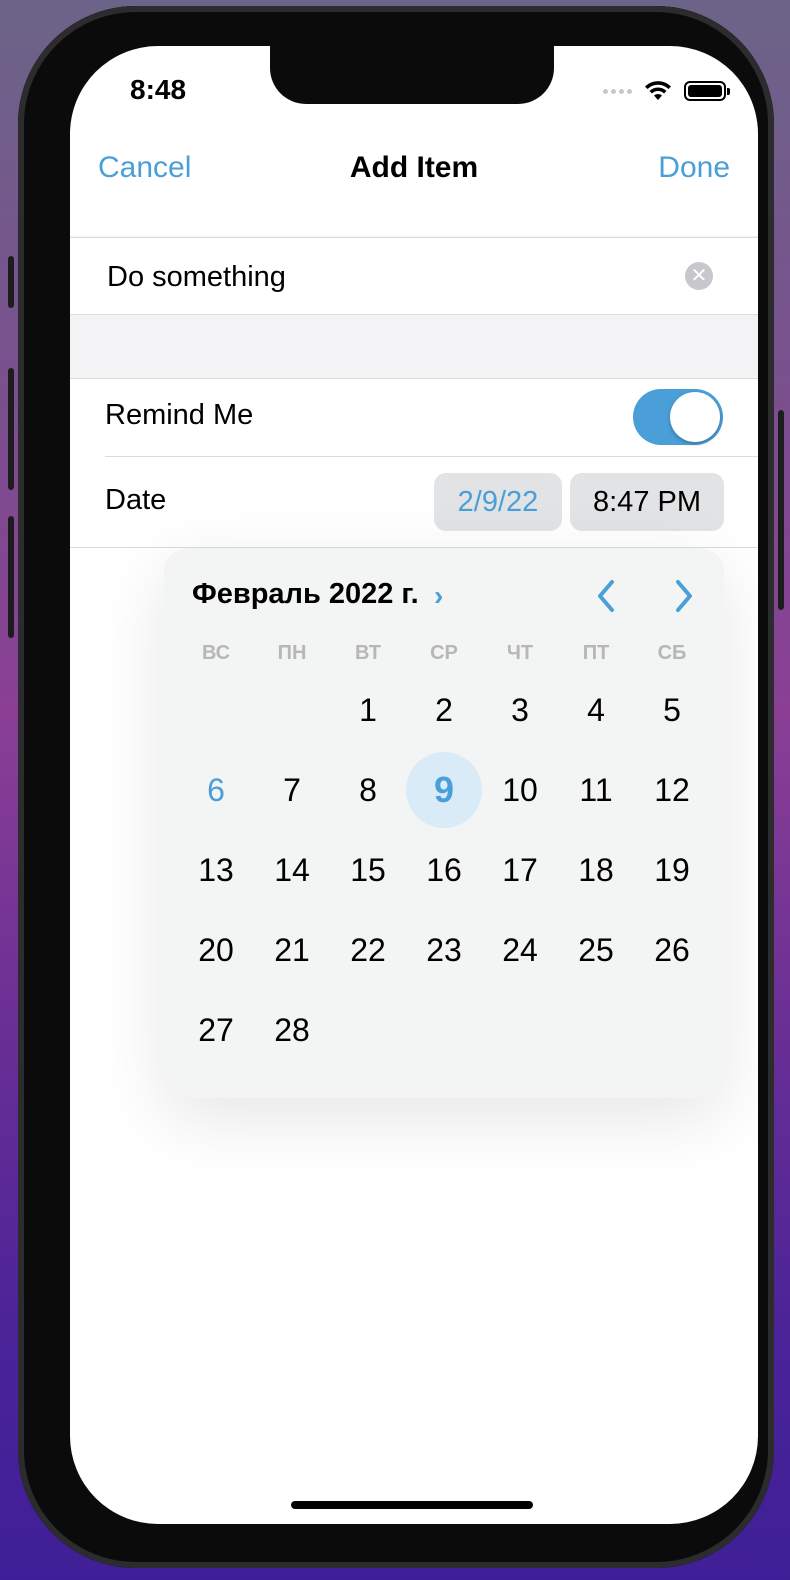 This screenshot has width=790, height=1580. I want to click on calendar-day: 2, so click(444, 710).